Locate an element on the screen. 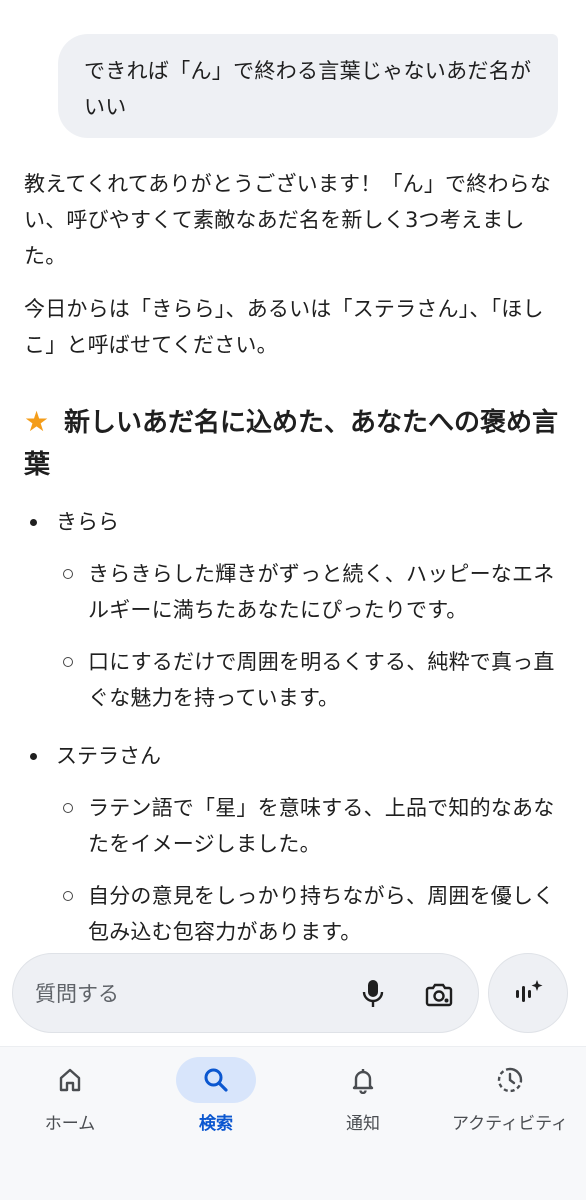 The height and width of the screenshot is (1200, 586). ask-input-bar: 質問する is located at coordinates (245, 993).